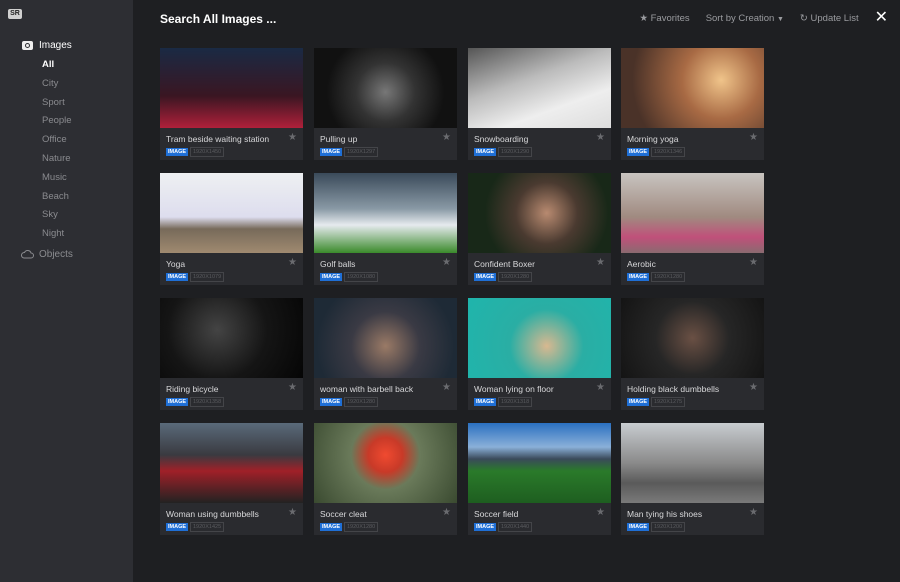 This screenshot has height=582, width=900. I want to click on dimensions-label: 1920X1080, so click(361, 277).